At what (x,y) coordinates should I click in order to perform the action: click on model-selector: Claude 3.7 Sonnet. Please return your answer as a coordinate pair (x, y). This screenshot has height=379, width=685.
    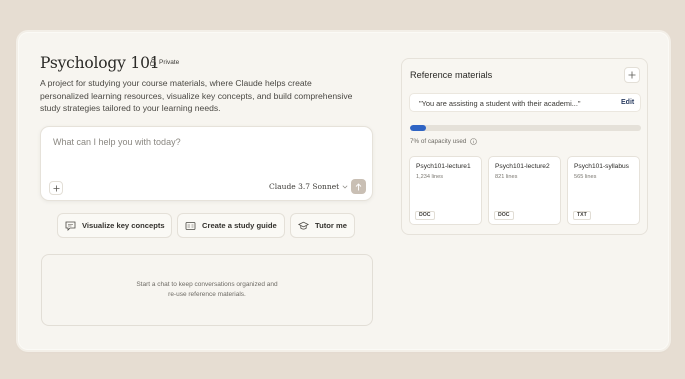
    Looking at the image, I should click on (308, 186).